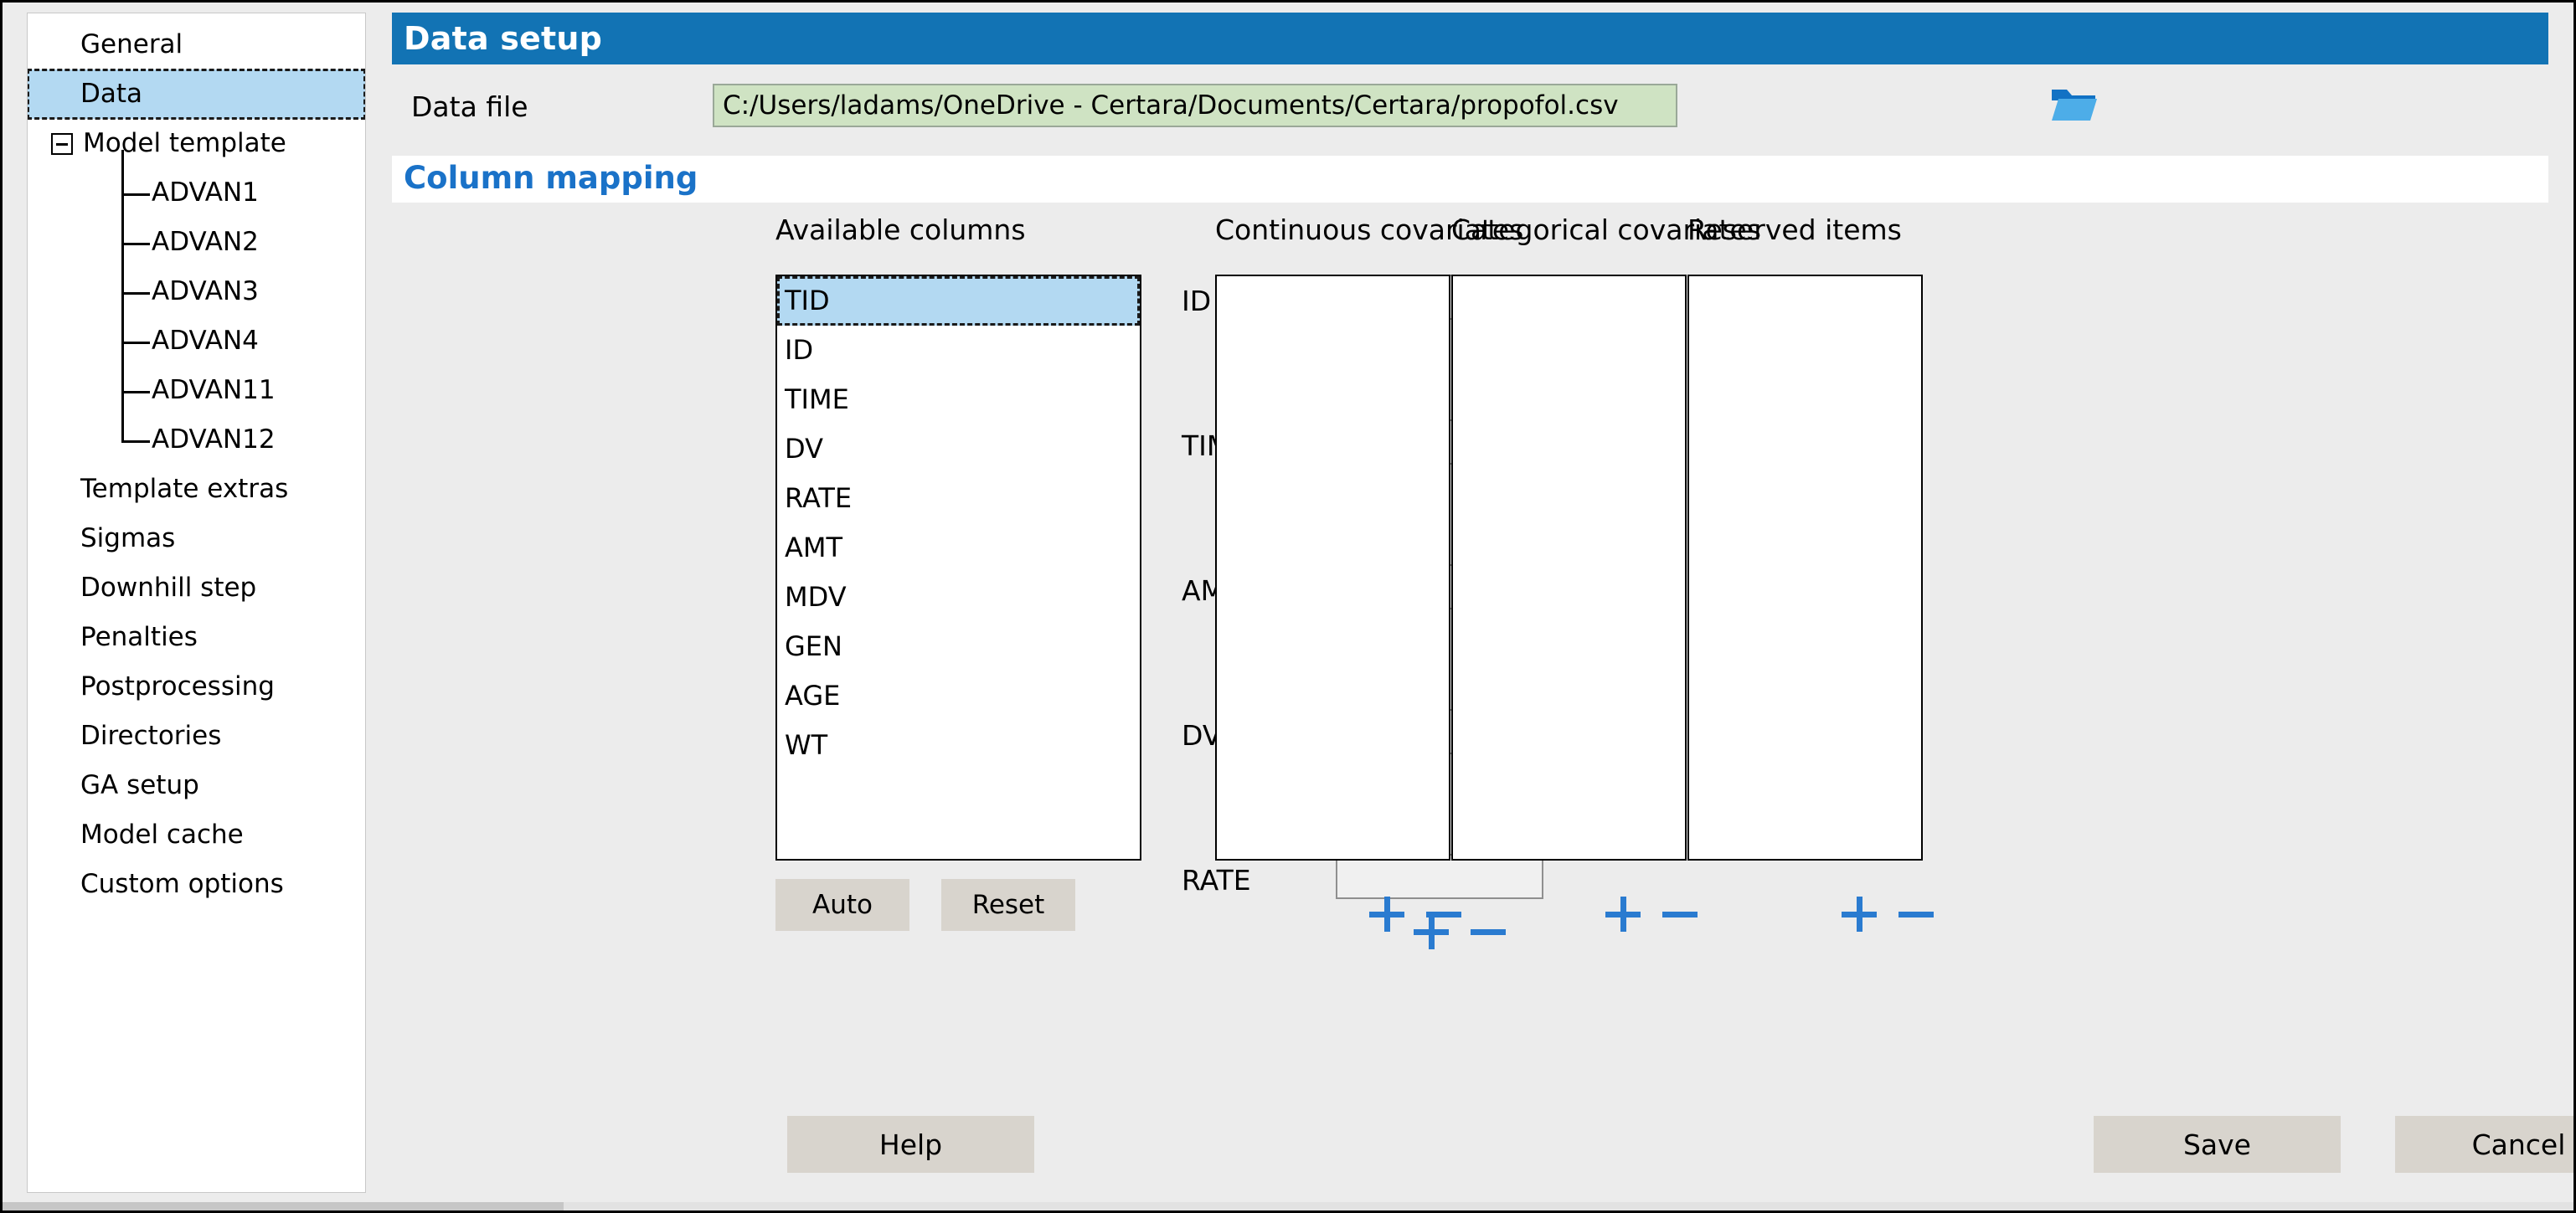 The height and width of the screenshot is (1213, 2576). Describe the element at coordinates (1439, 876) in the screenshot. I see `mapping-input-rate` at that location.